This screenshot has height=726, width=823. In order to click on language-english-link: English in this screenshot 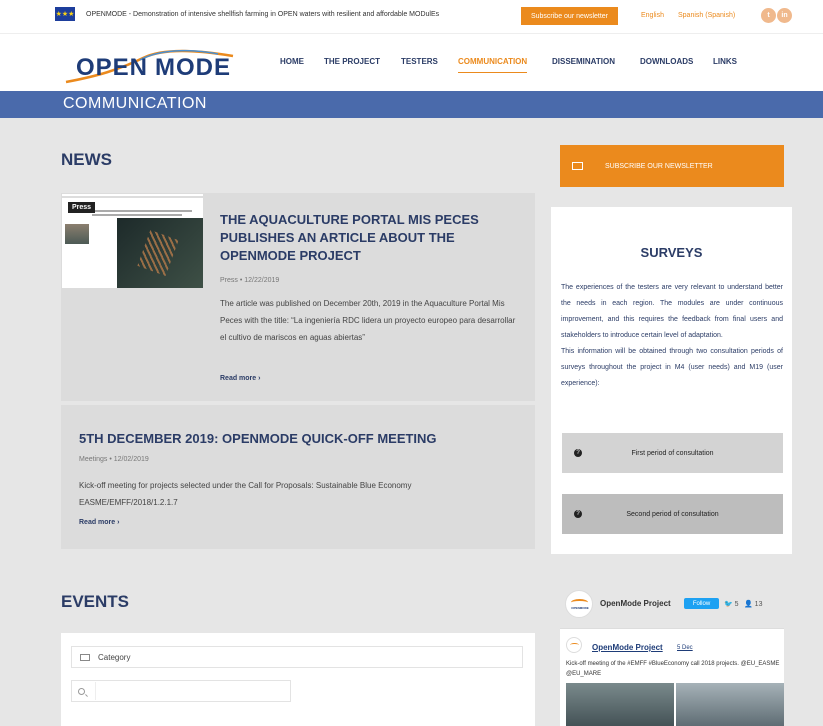, I will do `click(652, 15)`.